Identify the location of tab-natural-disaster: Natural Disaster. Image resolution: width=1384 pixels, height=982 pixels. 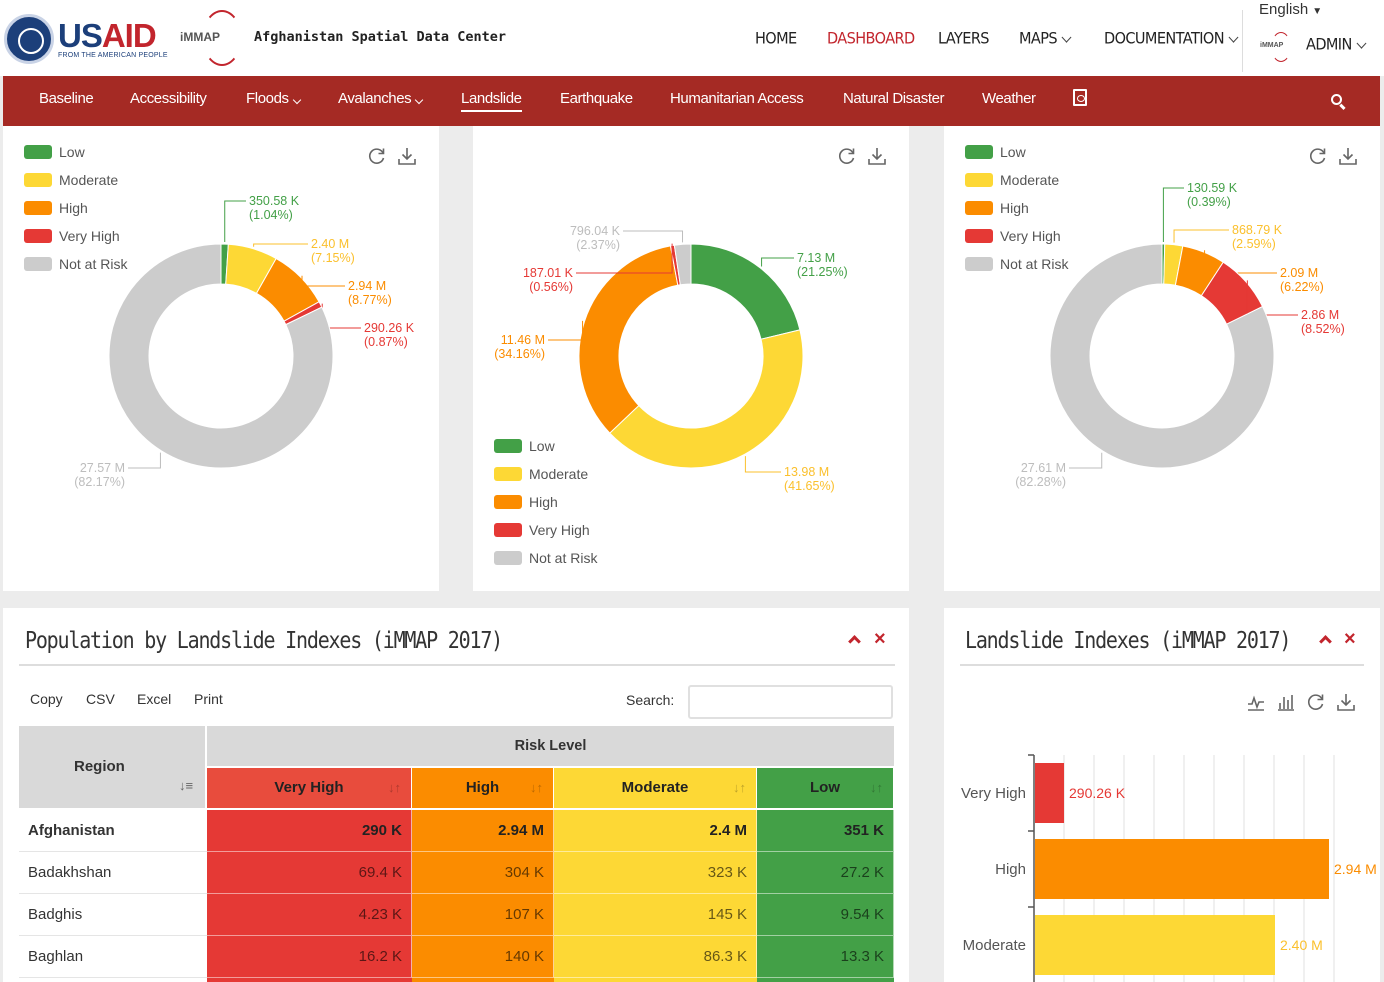
(894, 98).